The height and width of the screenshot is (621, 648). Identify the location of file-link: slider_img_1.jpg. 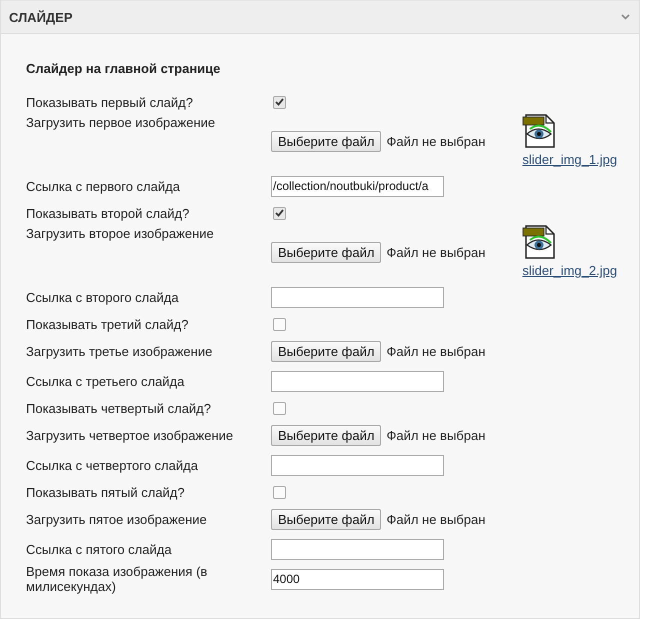
(570, 159).